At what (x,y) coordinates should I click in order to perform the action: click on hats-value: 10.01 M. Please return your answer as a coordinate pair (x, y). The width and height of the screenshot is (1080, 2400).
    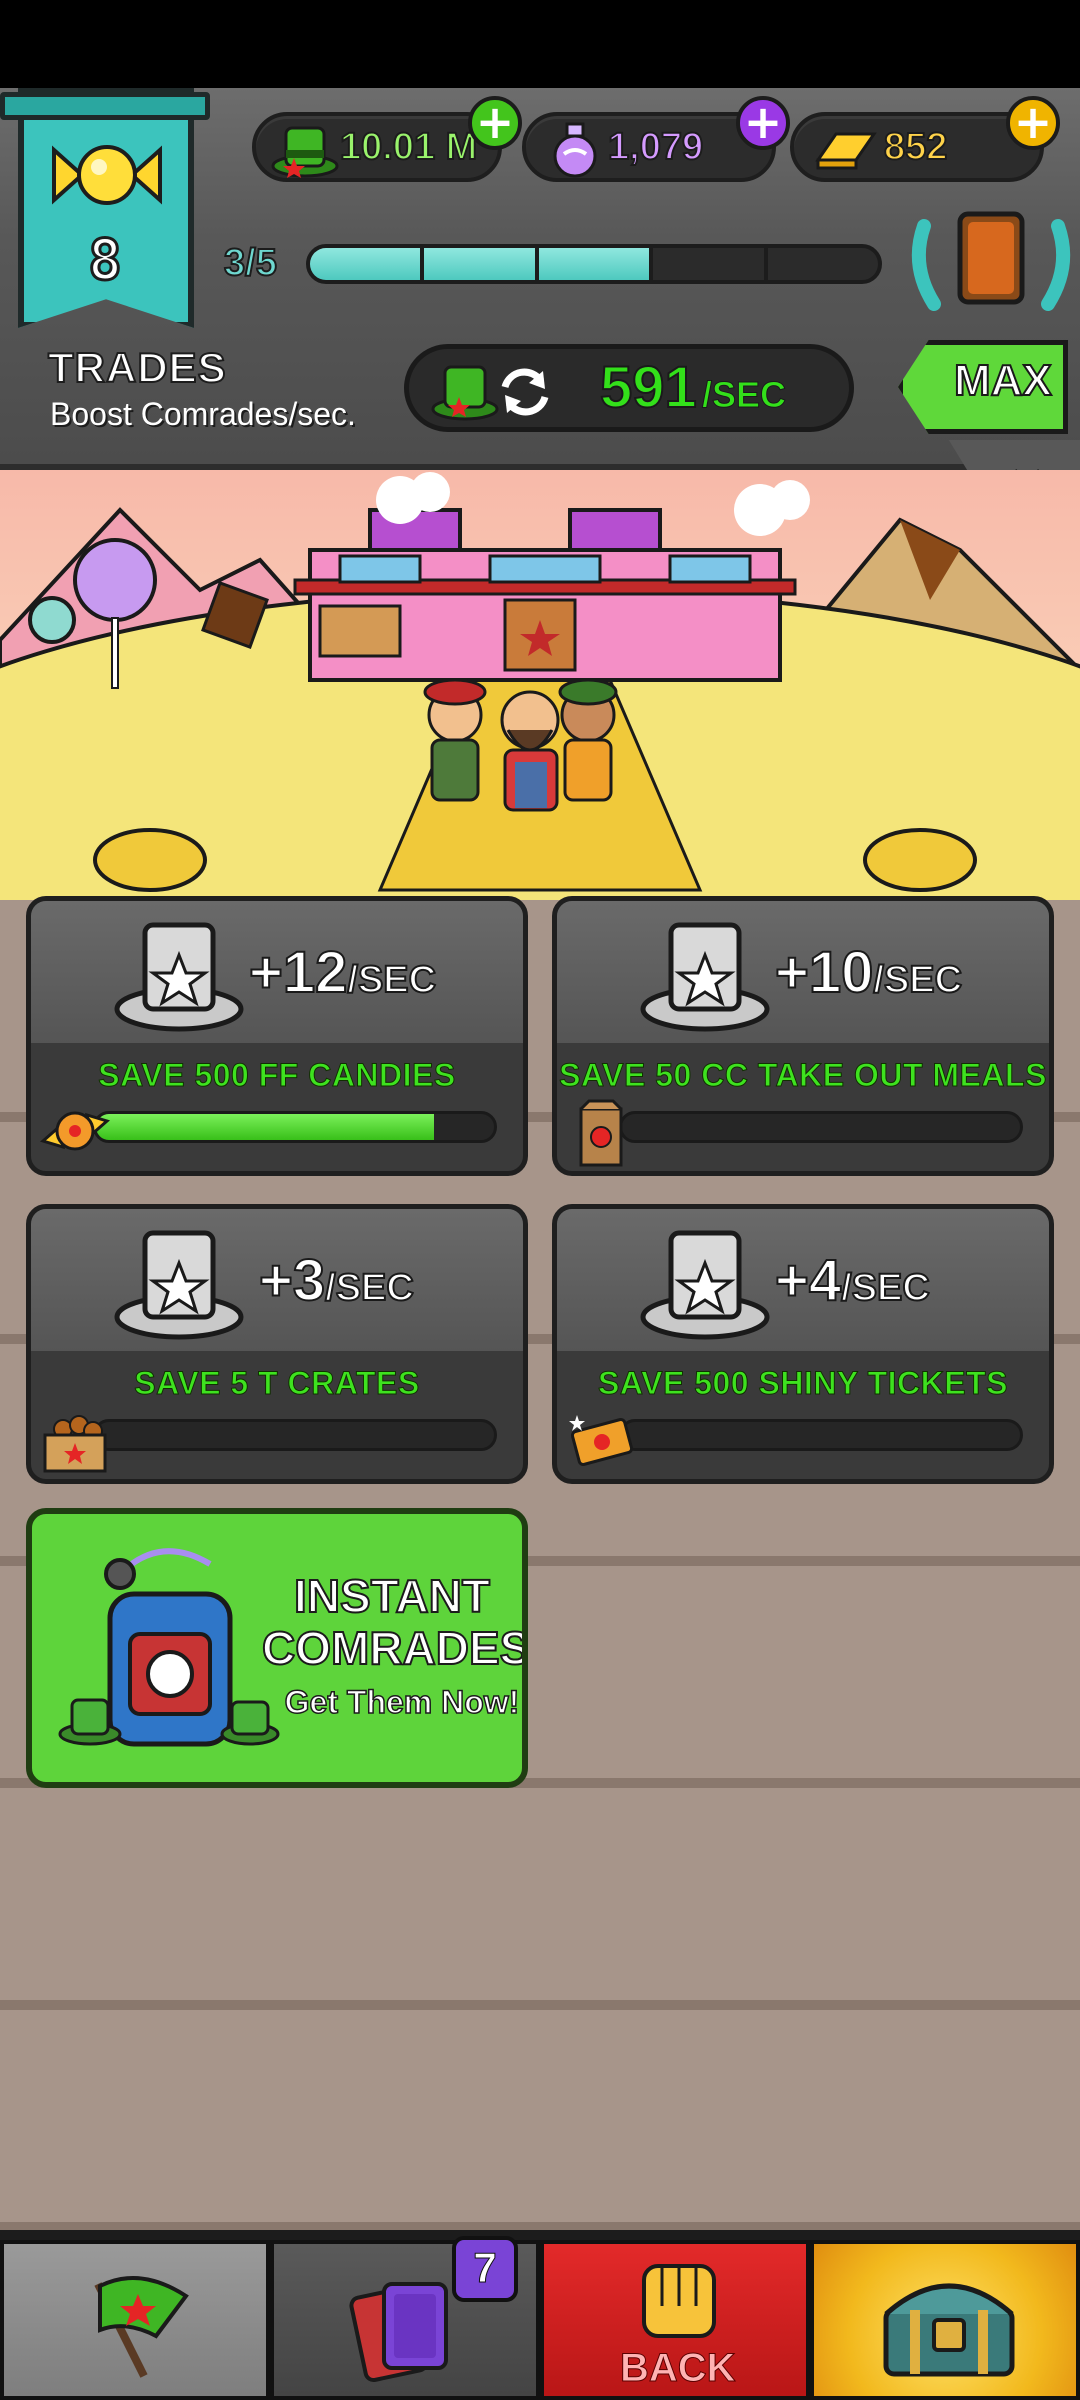
    Looking at the image, I should click on (408, 147).